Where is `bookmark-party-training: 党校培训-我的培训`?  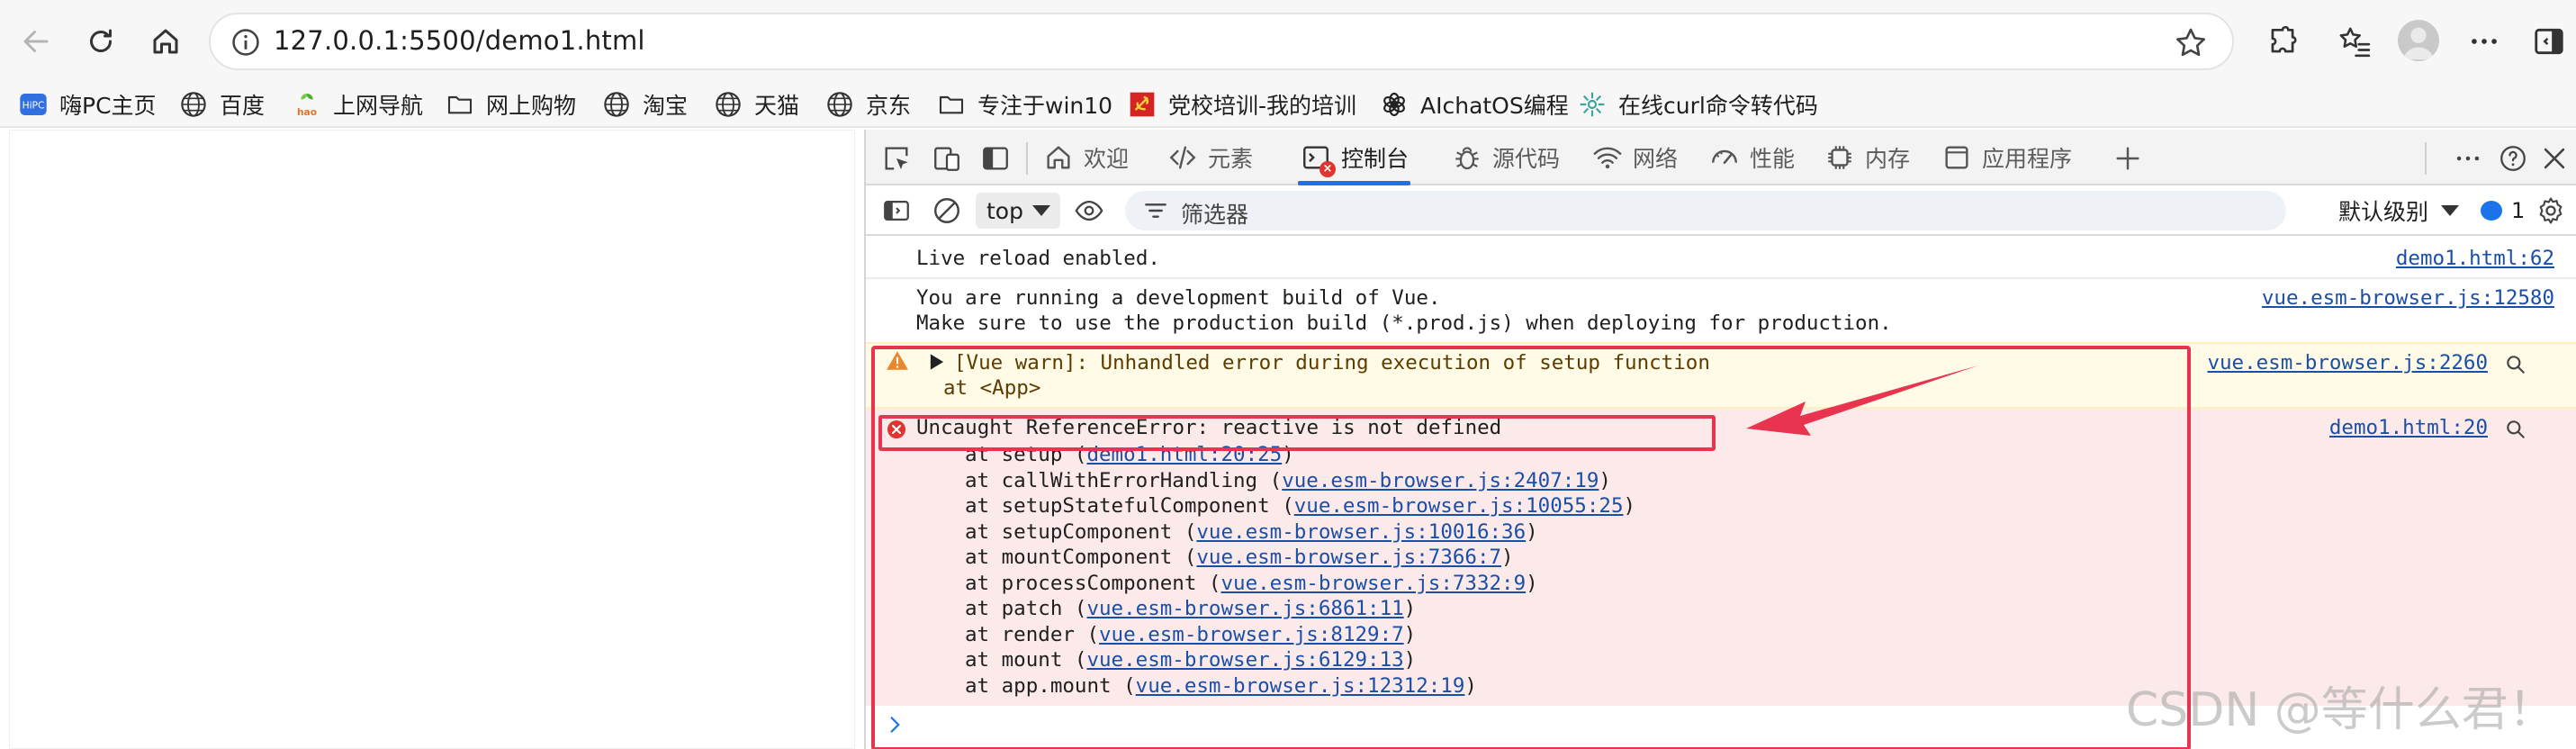
bookmark-party-training: 党校培训-我的培训 is located at coordinates (1241, 104).